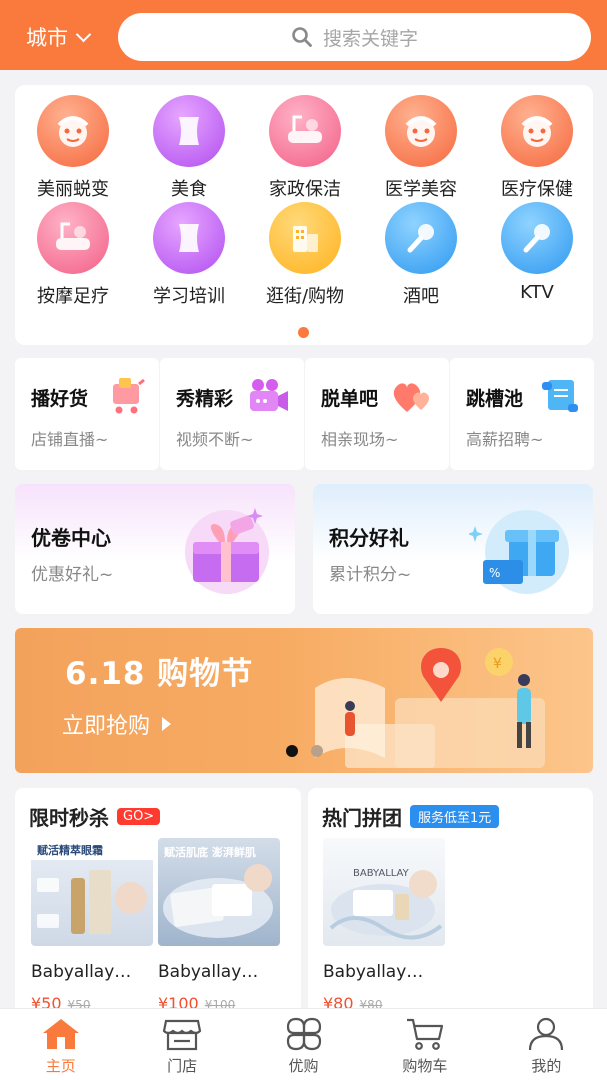 The image size is (607, 1080). What do you see at coordinates (182, 1066) in the screenshot?
I see `nav-label: 门店` at bounding box center [182, 1066].